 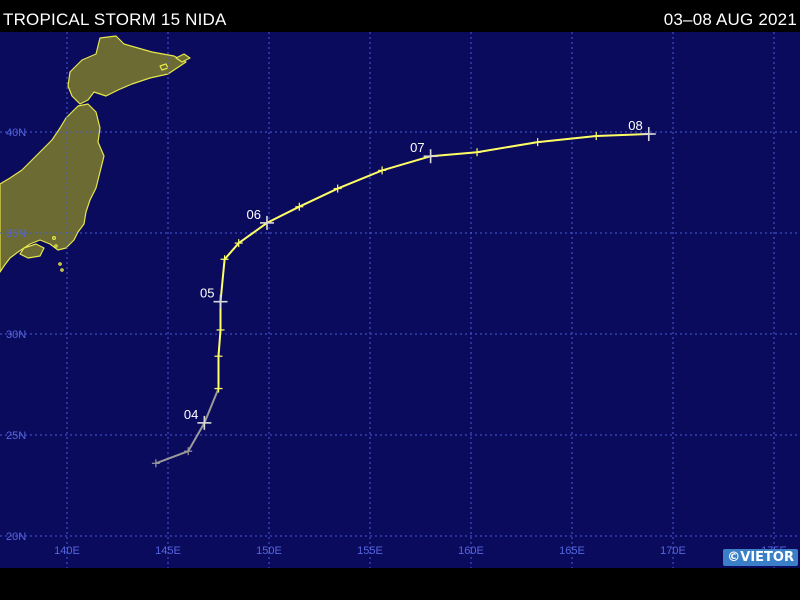 I want to click on lon-label: 165E, so click(x=572, y=551).